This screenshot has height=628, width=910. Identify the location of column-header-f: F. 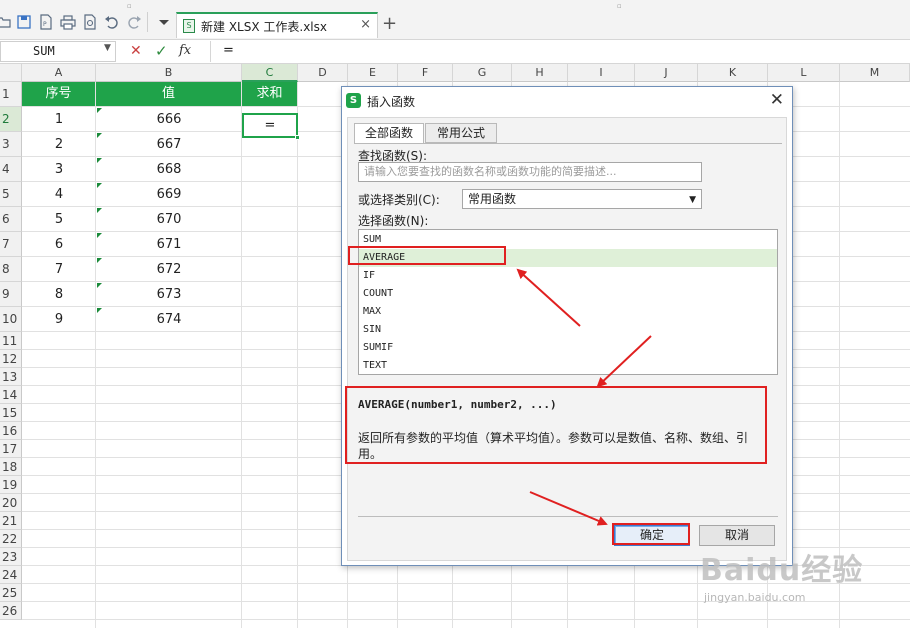
(425, 73).